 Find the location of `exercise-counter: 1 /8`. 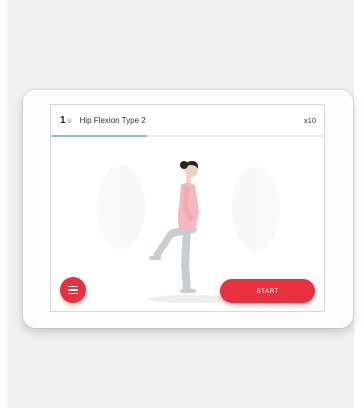

exercise-counter: 1 /8 is located at coordinates (66, 120).